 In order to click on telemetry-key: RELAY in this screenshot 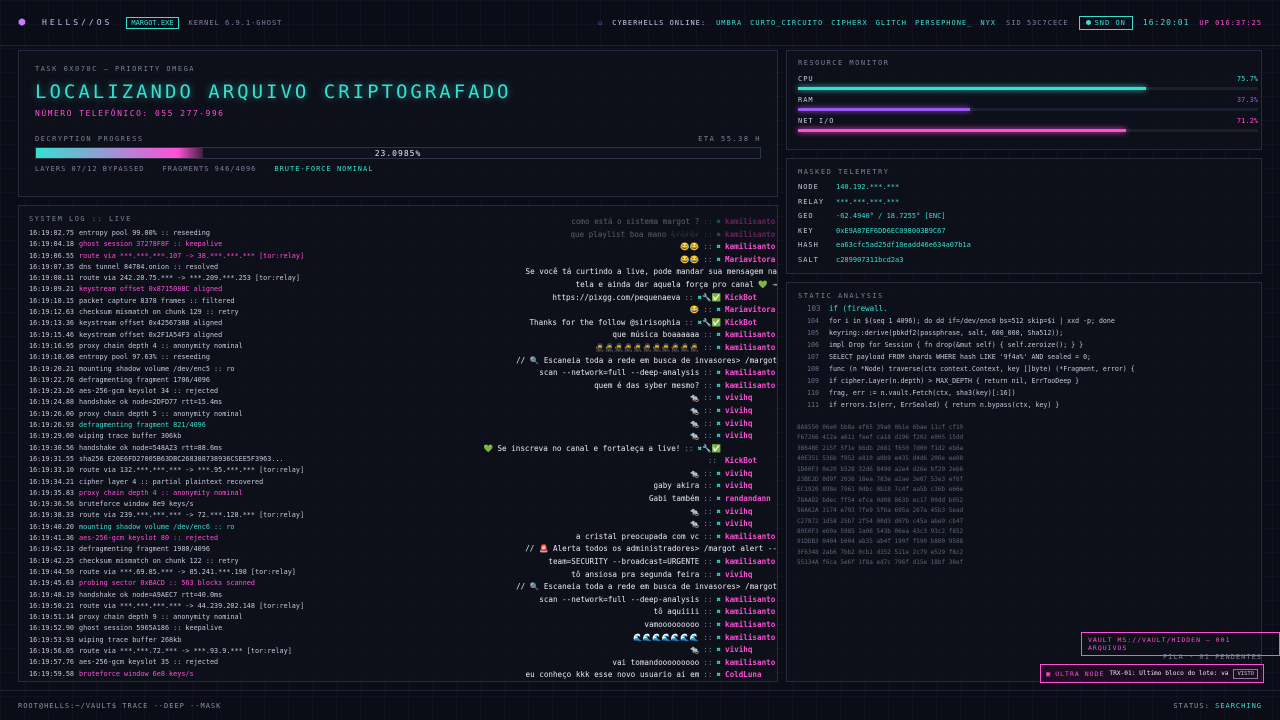, I will do `click(811, 201)`.